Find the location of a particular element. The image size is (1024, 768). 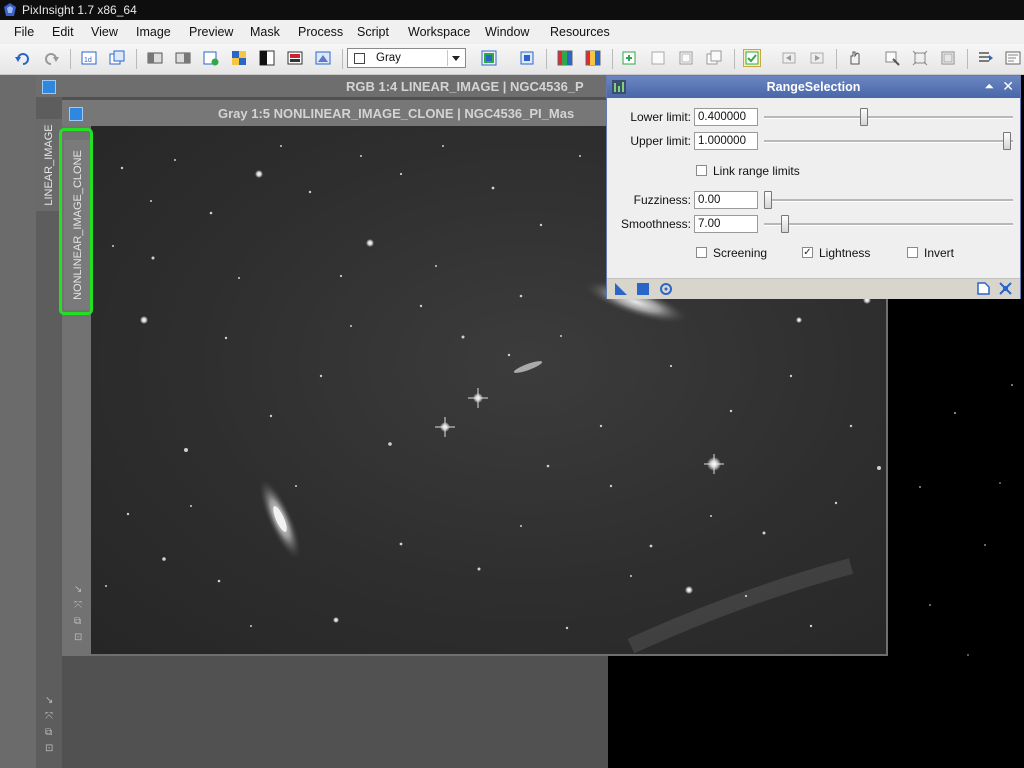

redo-icon is located at coordinates (51, 58).